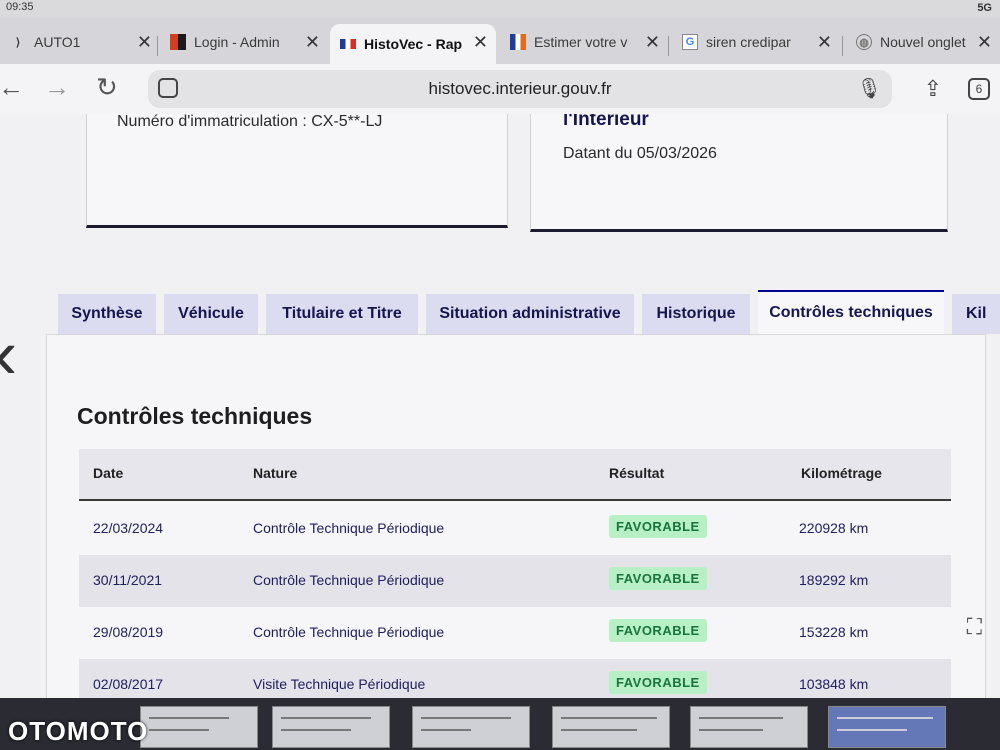 Image resolution: width=1000 pixels, height=750 pixels. I want to click on cell-date: 22/03/2024, so click(128, 528).